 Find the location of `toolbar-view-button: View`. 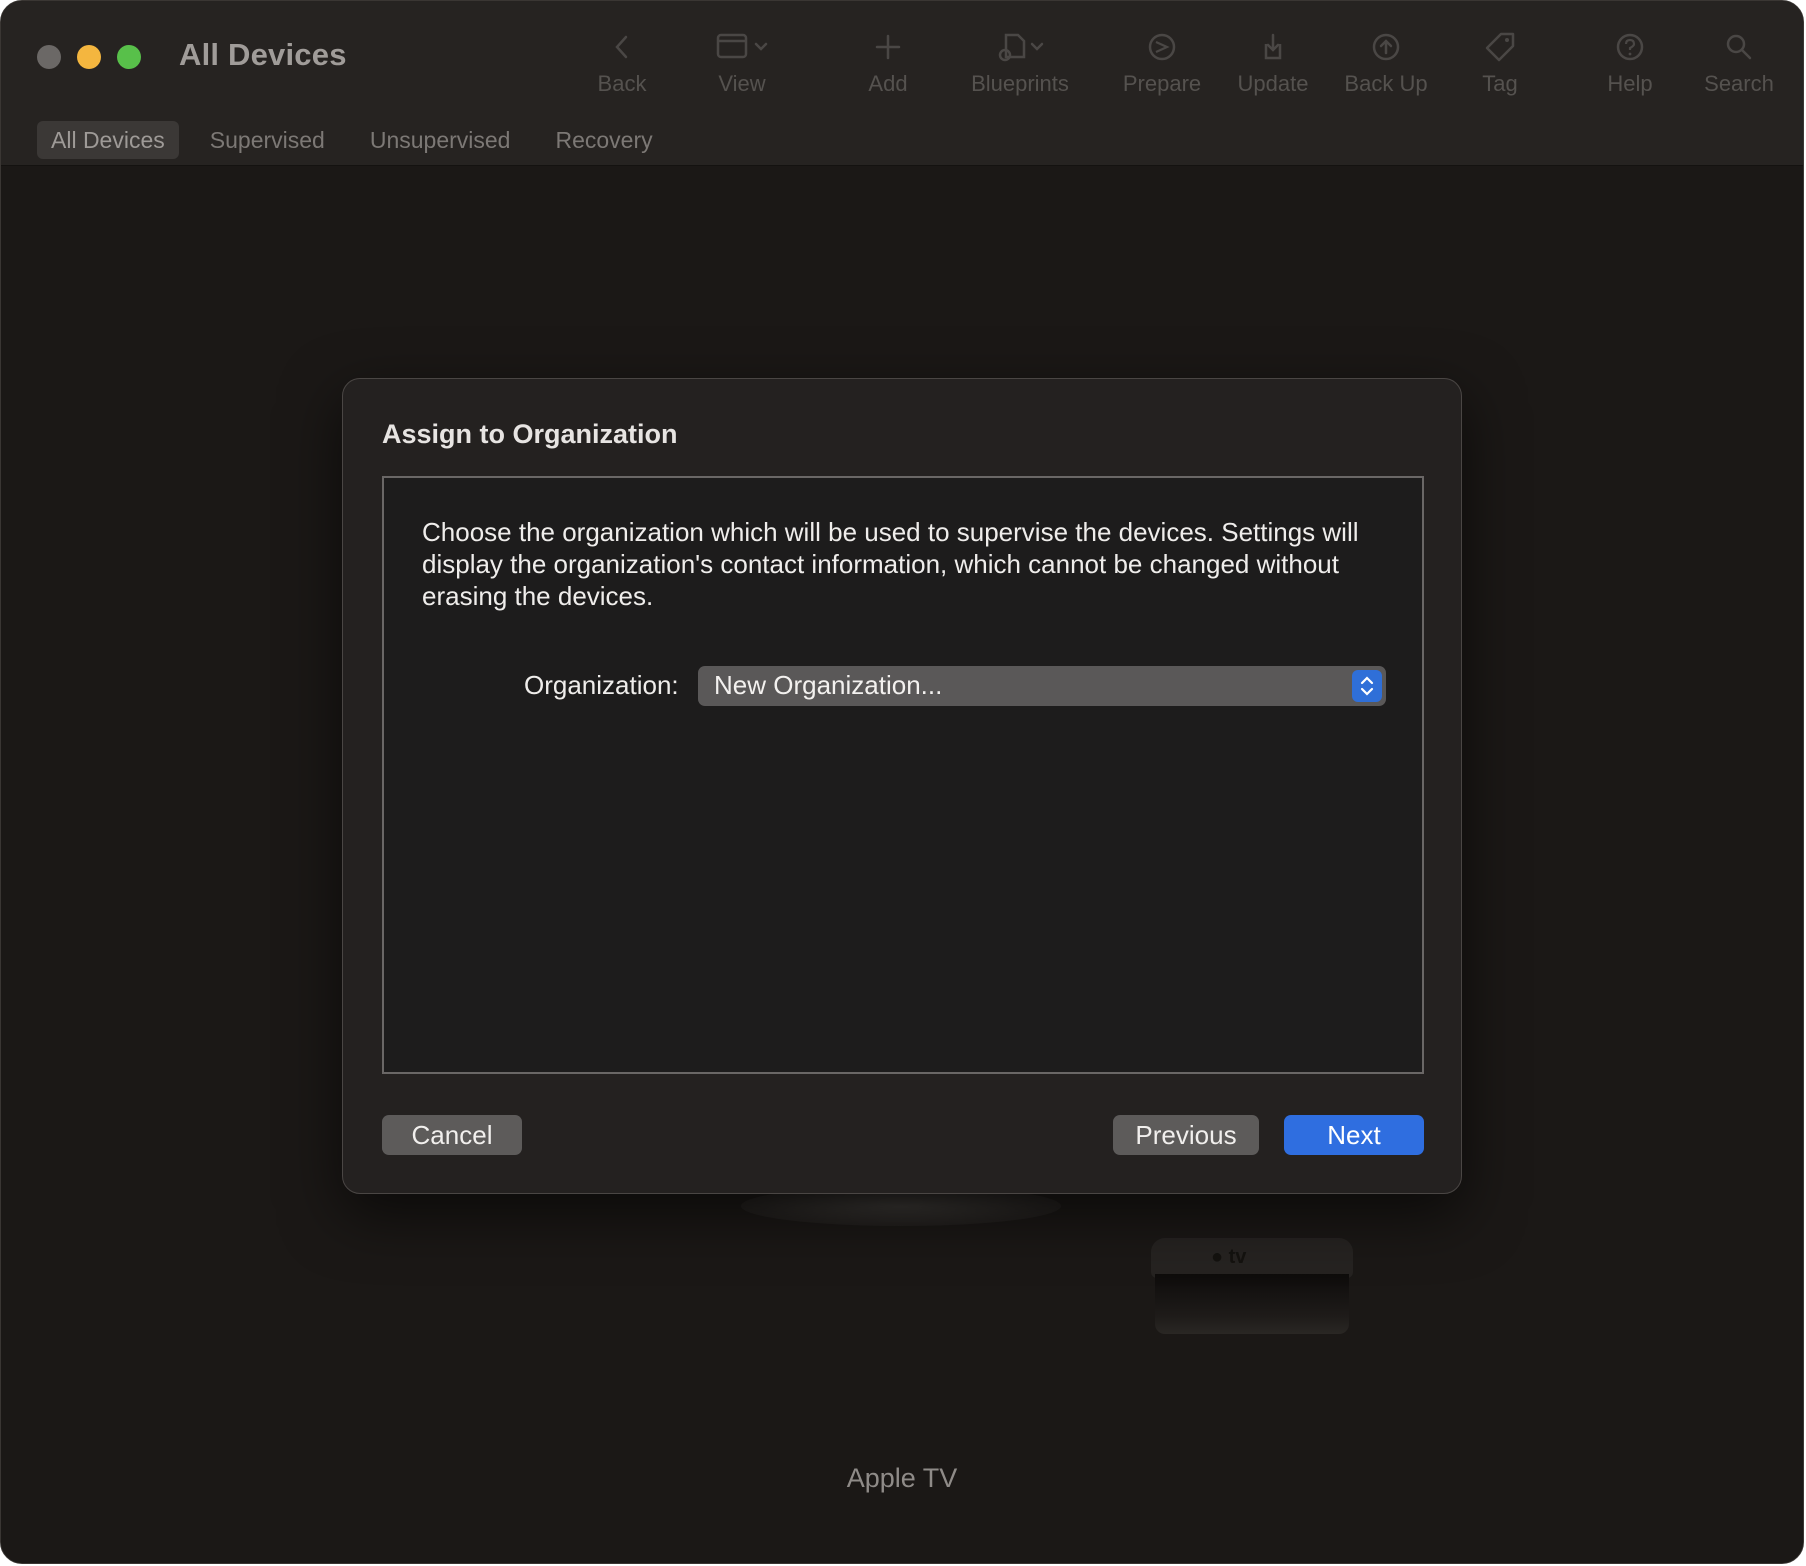

toolbar-view-button: View is located at coordinates (742, 67).